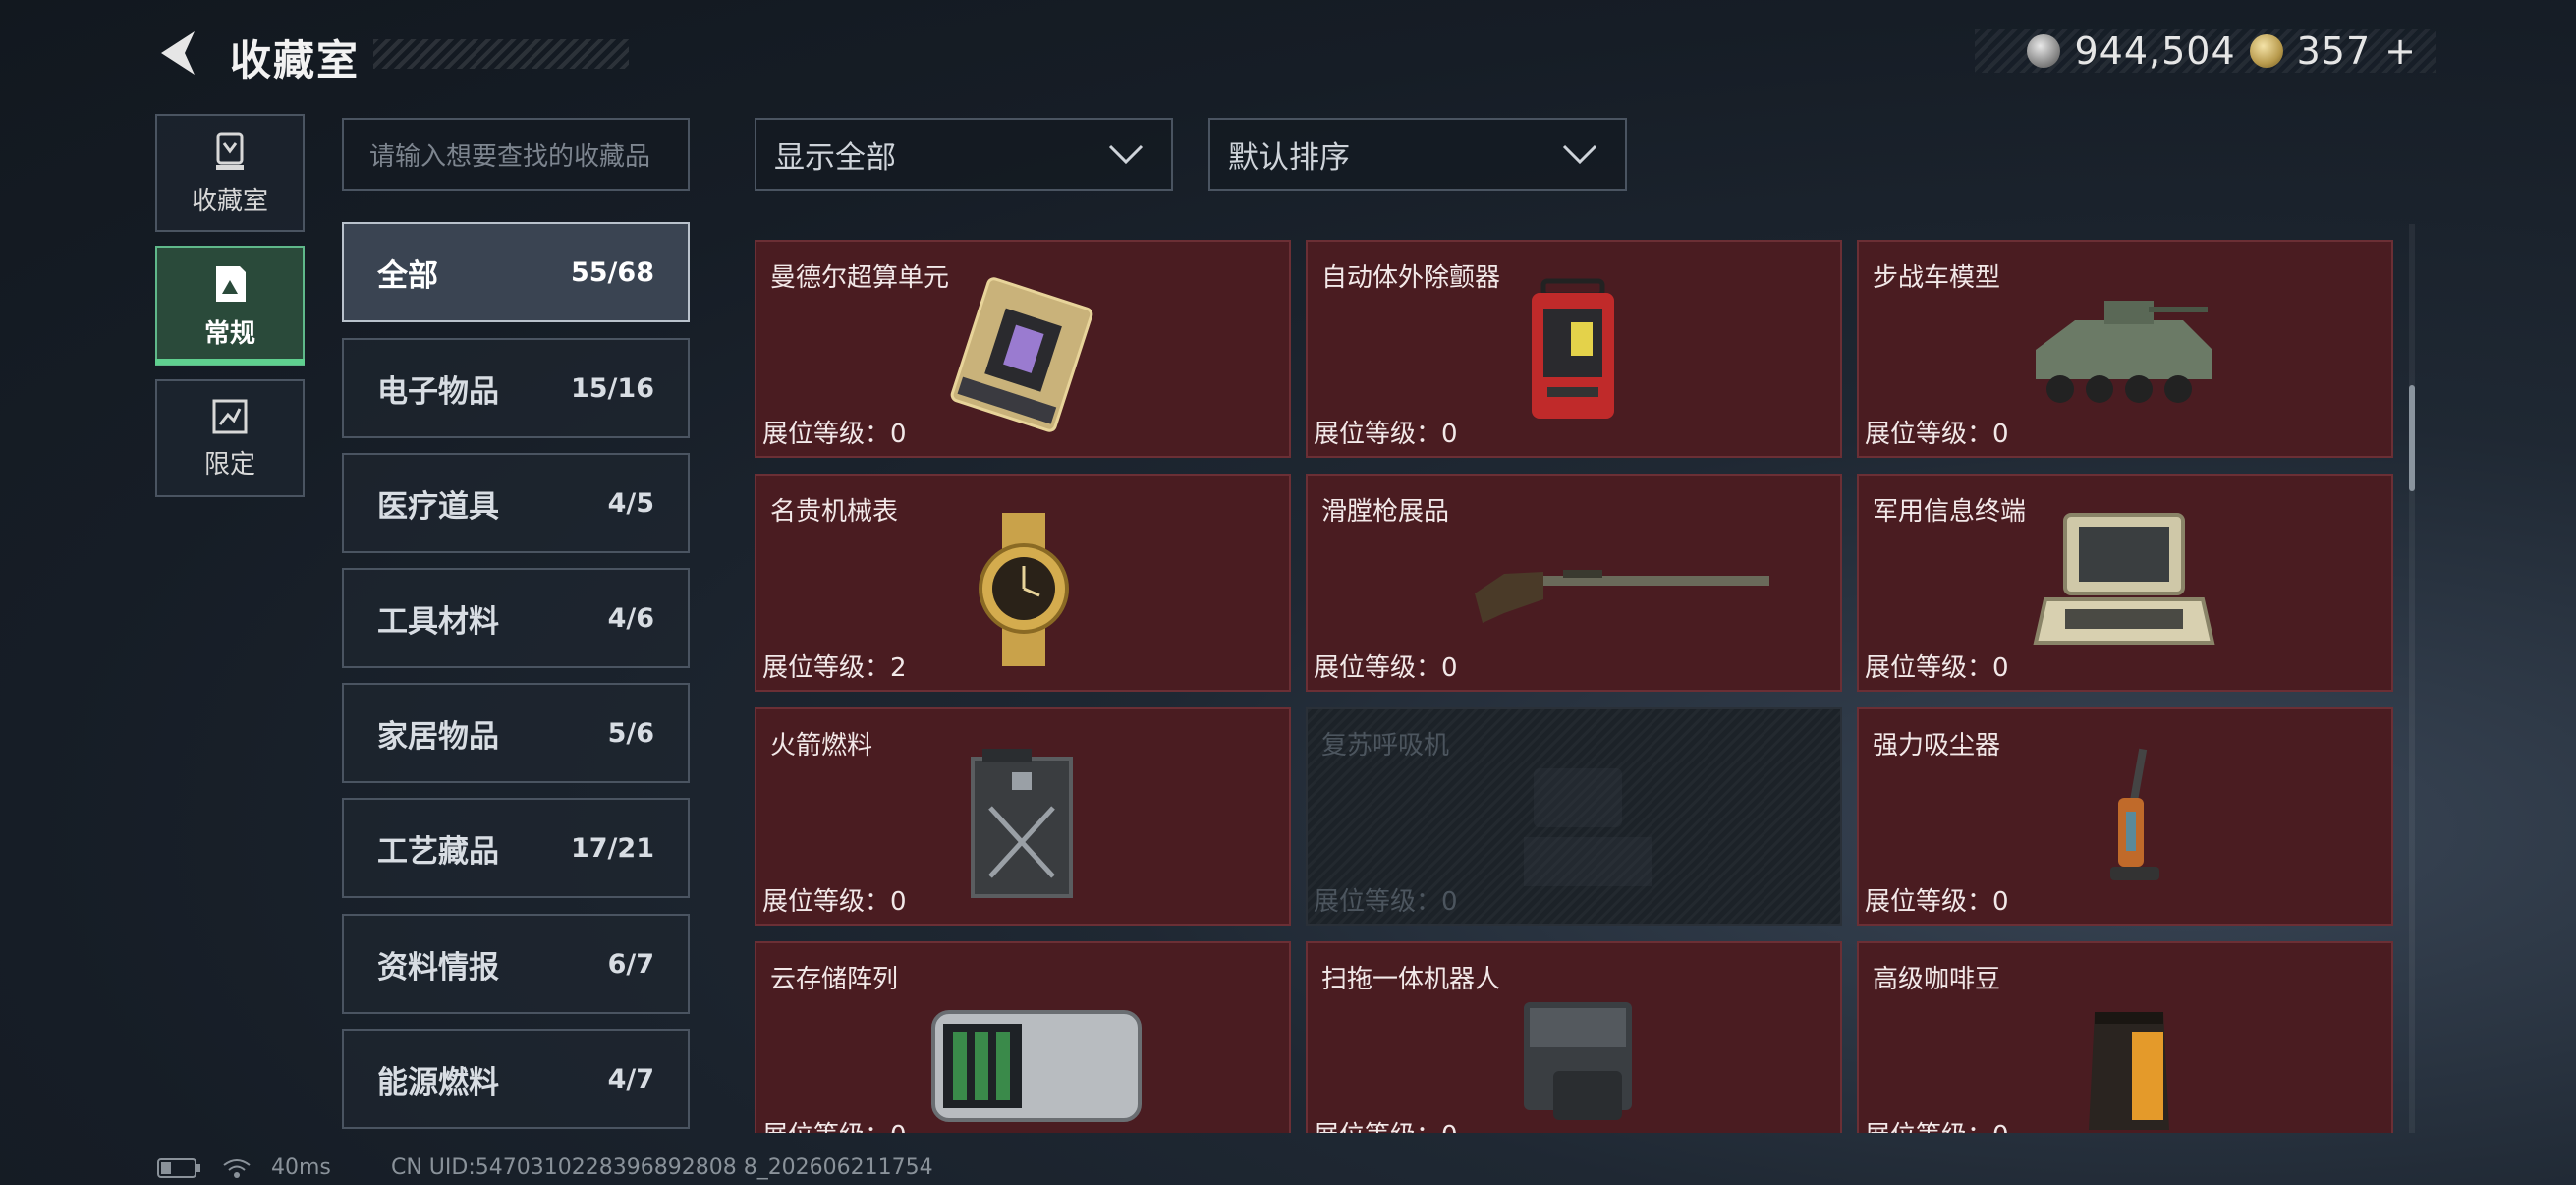  I want to click on item-card: 高级咖啡豆 展位等级：0, so click(2125, 1037).